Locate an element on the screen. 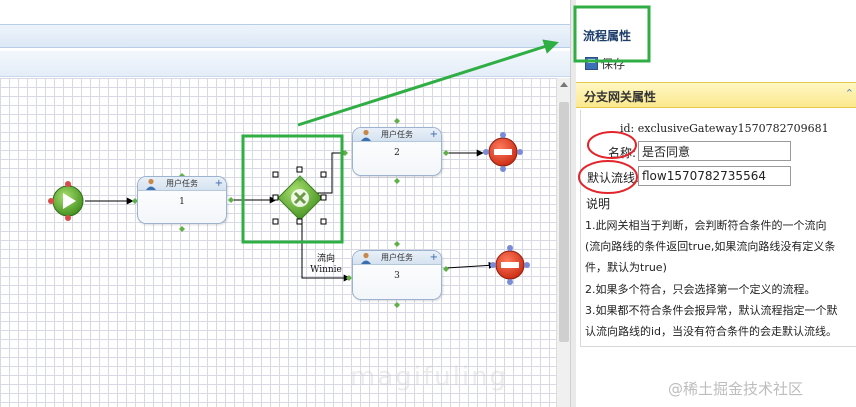 Image resolution: width=856 pixels, height=407 pixels. task-number: 2 is located at coordinates (397, 153).